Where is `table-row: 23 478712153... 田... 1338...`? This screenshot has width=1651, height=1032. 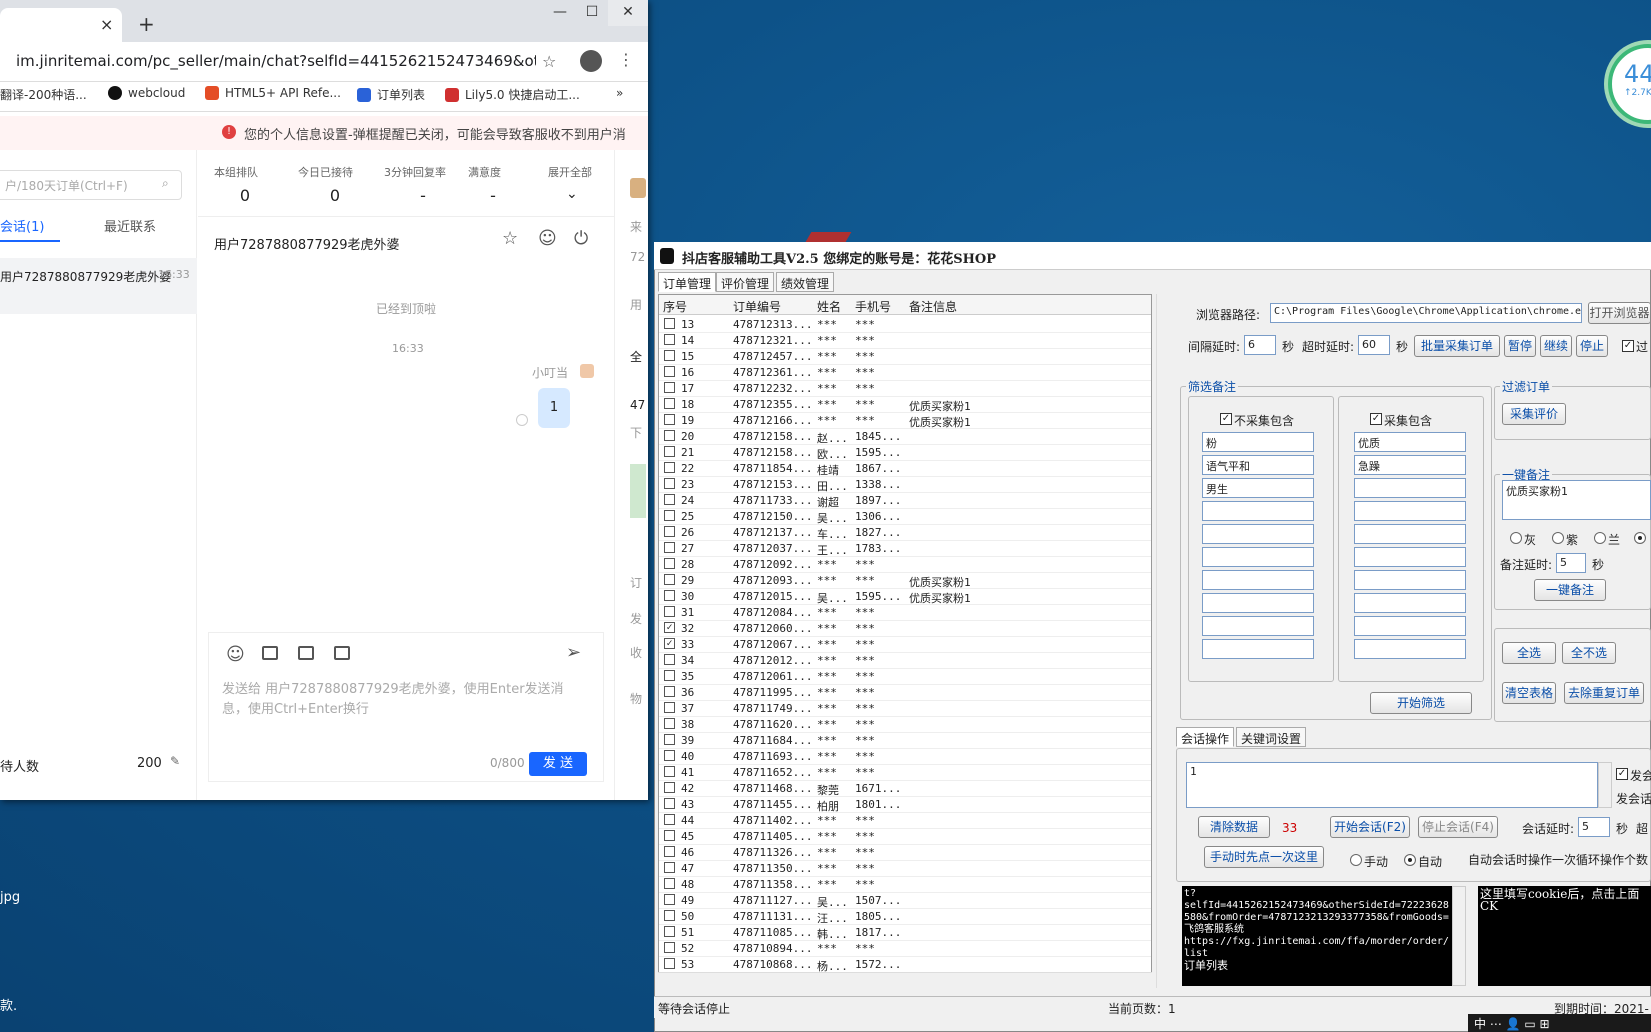
table-row: 23 478712153... 田... 1338... is located at coordinates (905, 485).